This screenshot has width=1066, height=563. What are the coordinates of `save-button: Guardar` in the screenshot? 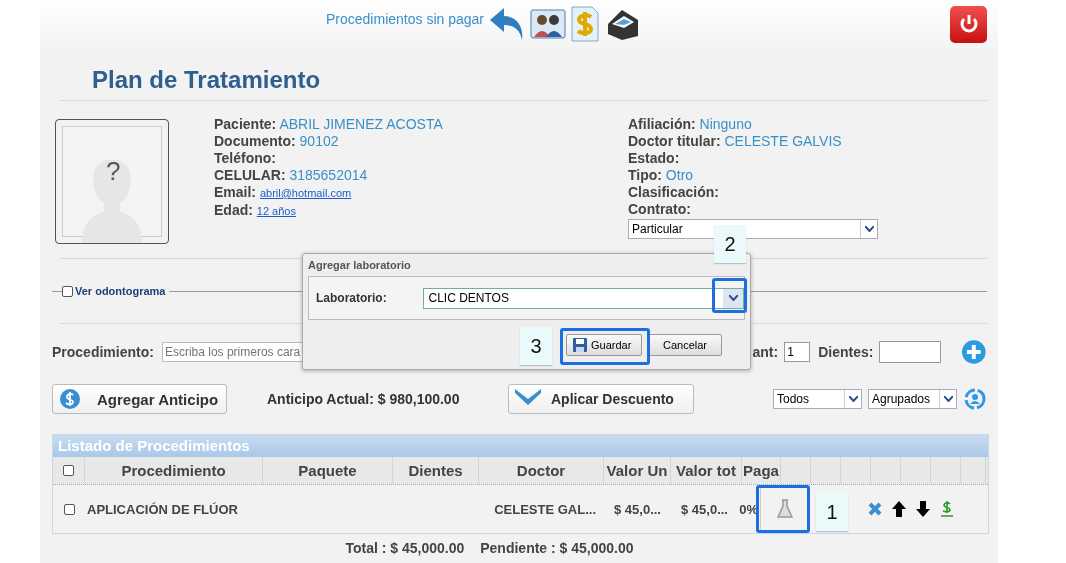 It's located at (604, 345).